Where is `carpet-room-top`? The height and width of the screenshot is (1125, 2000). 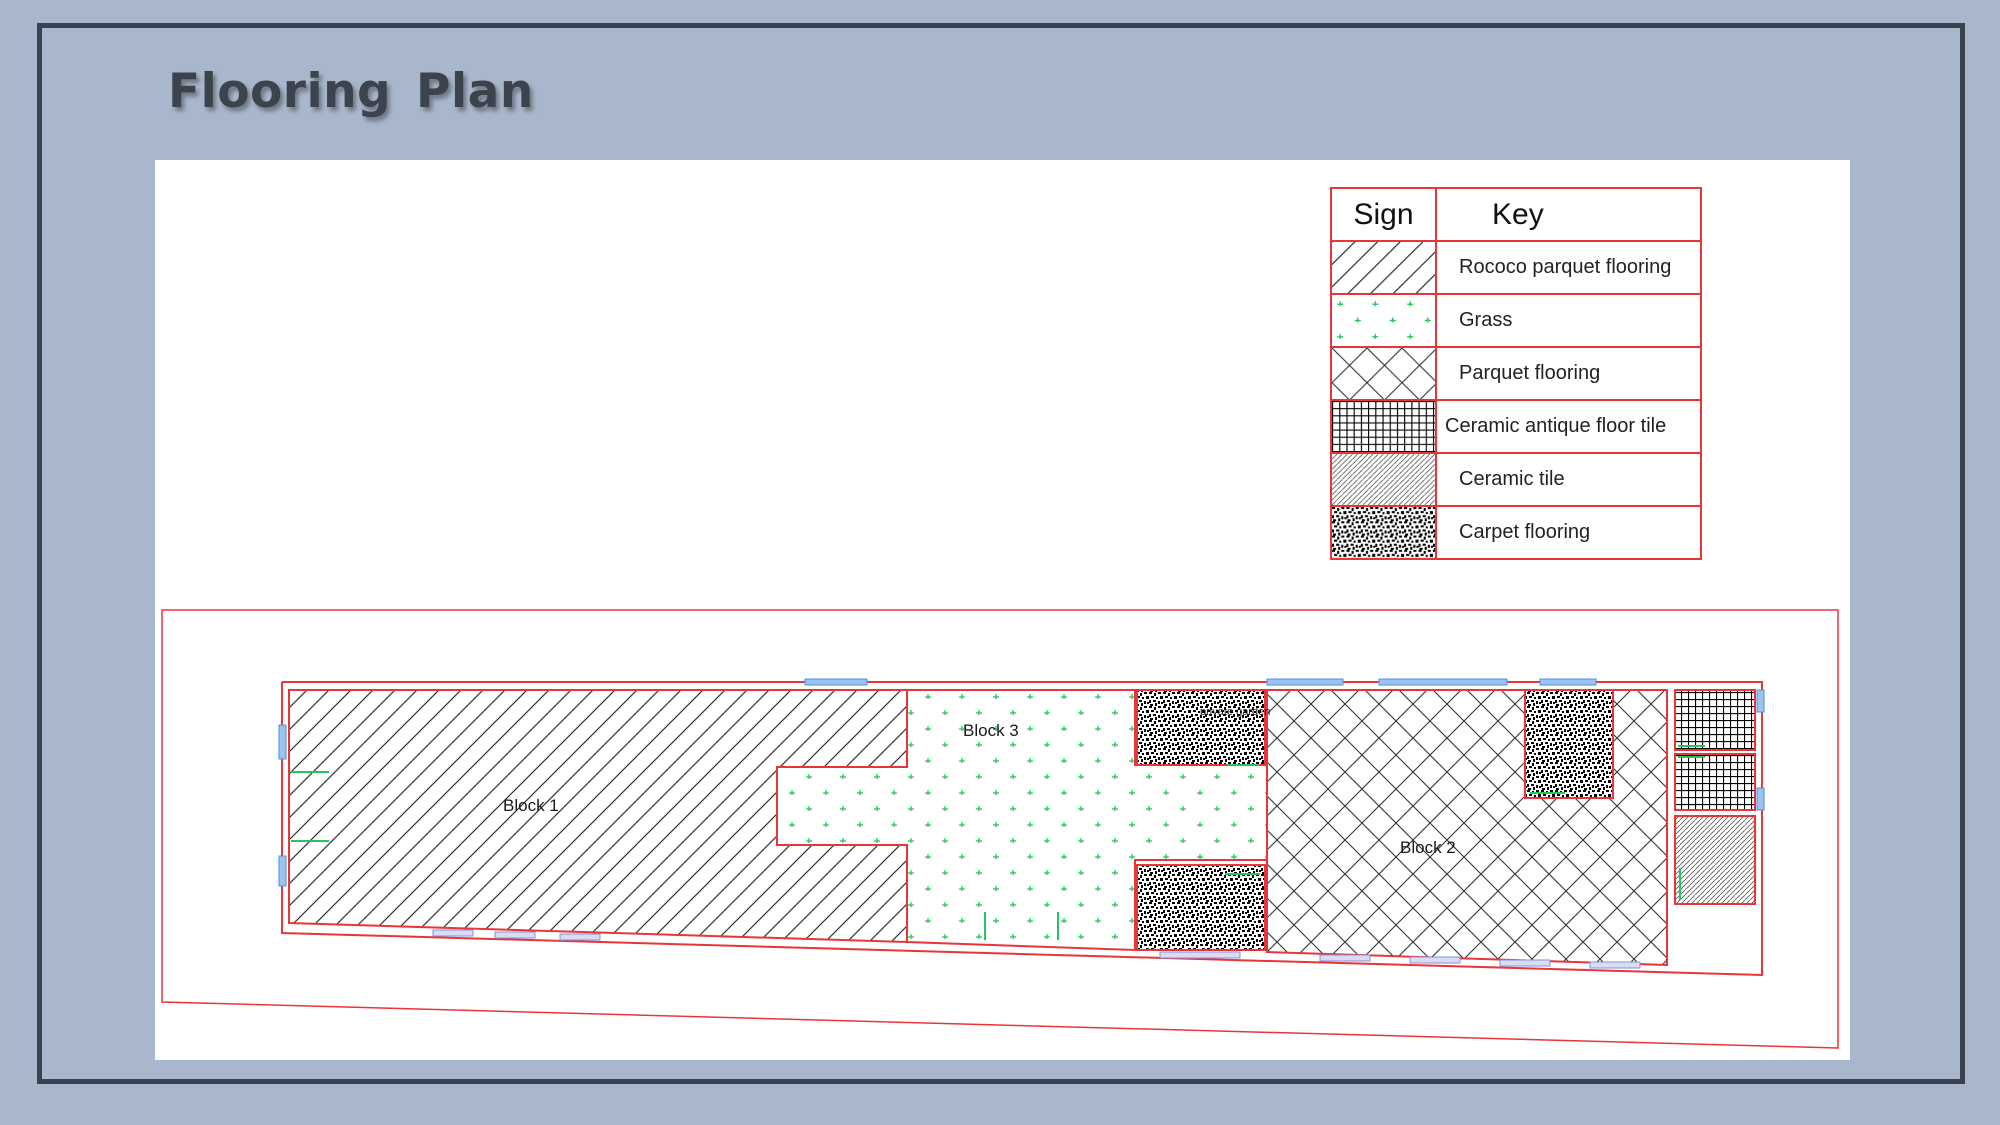
carpet-room-top is located at coordinates (1201, 727).